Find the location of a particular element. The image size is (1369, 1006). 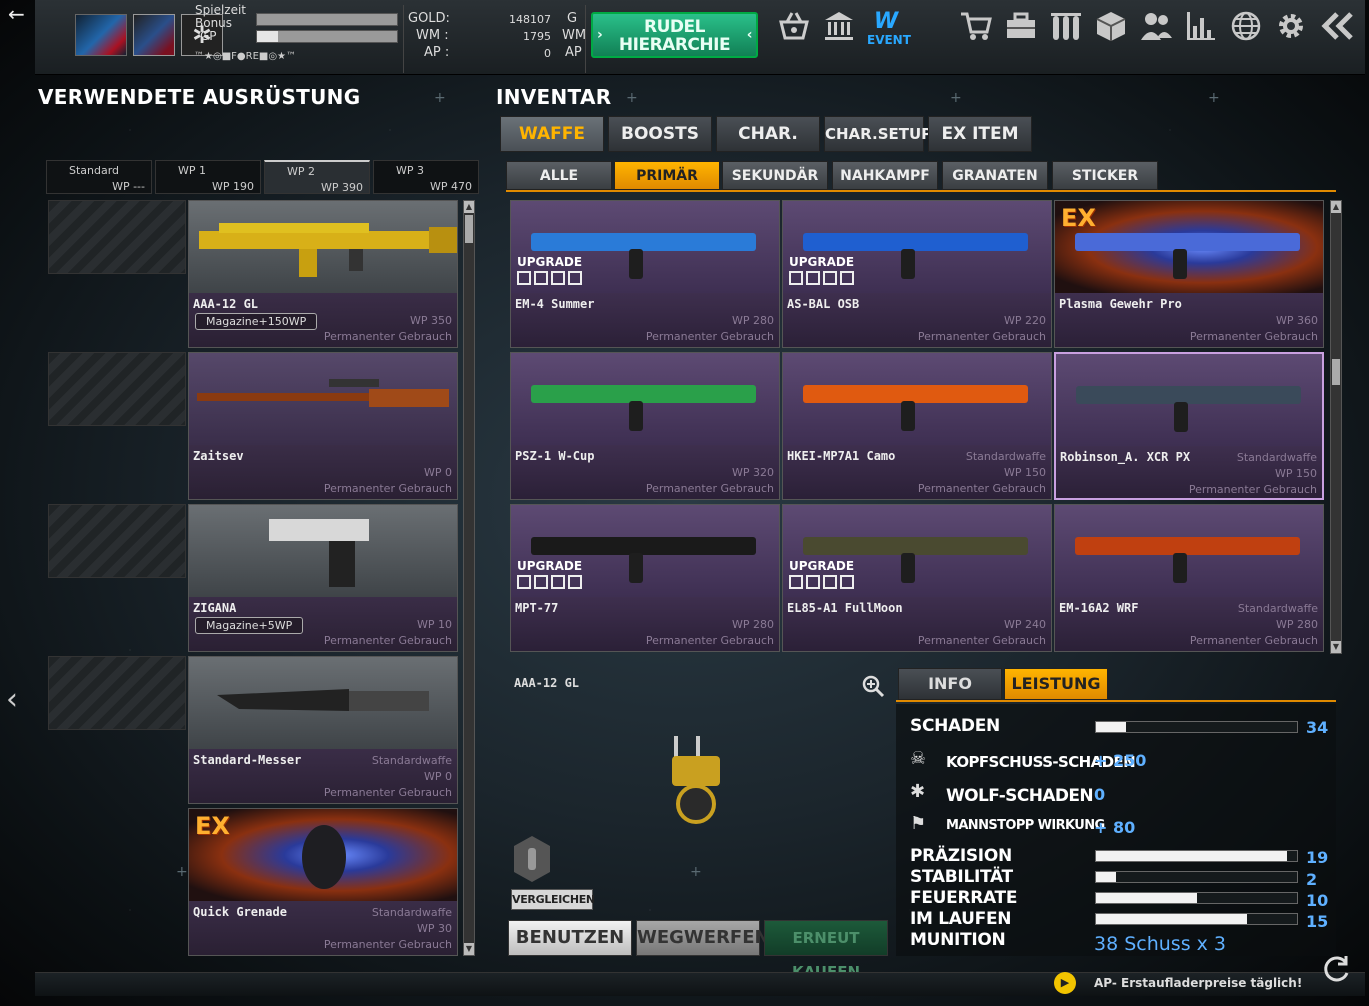

item-name: Standard-Messer is located at coordinates (247, 760).